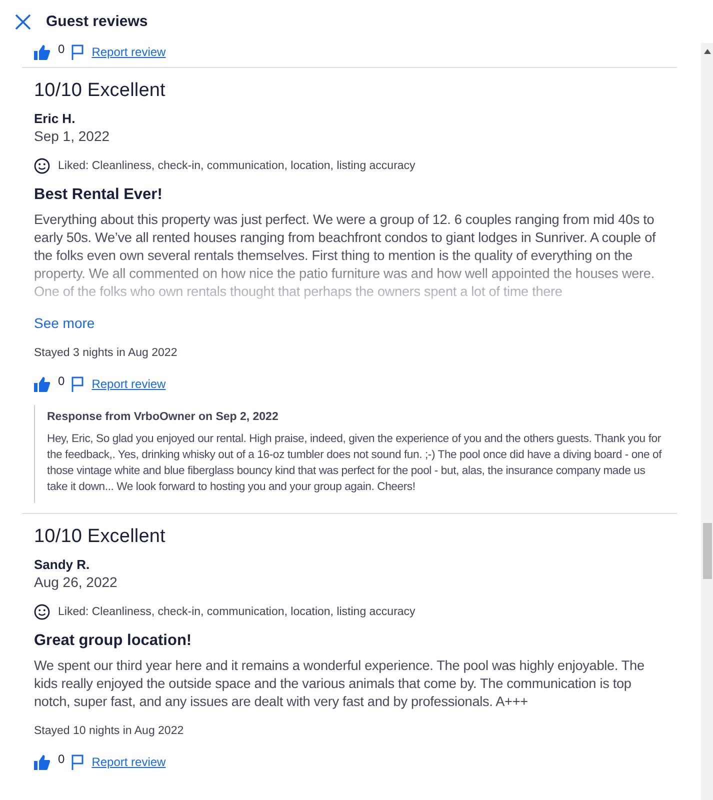 This screenshot has width=713, height=800. I want to click on scroll-up-icon, so click(707, 51).